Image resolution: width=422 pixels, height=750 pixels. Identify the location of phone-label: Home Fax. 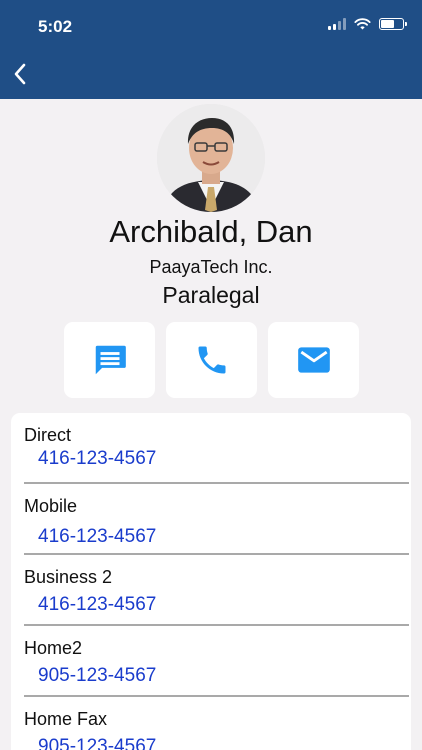
(66, 719).